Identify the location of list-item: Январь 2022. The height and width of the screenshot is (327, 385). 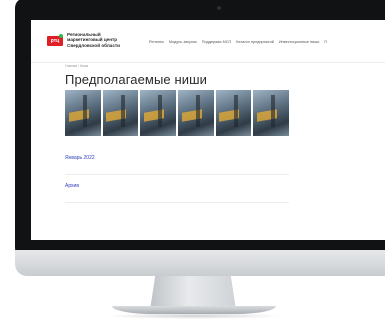
(177, 160).